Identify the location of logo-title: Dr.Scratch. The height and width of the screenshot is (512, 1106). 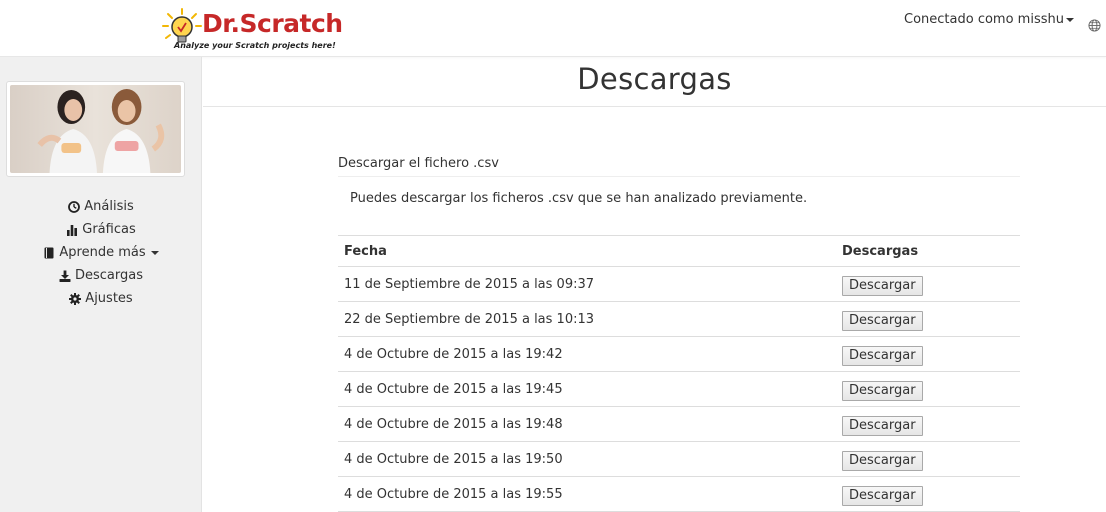
(272, 23).